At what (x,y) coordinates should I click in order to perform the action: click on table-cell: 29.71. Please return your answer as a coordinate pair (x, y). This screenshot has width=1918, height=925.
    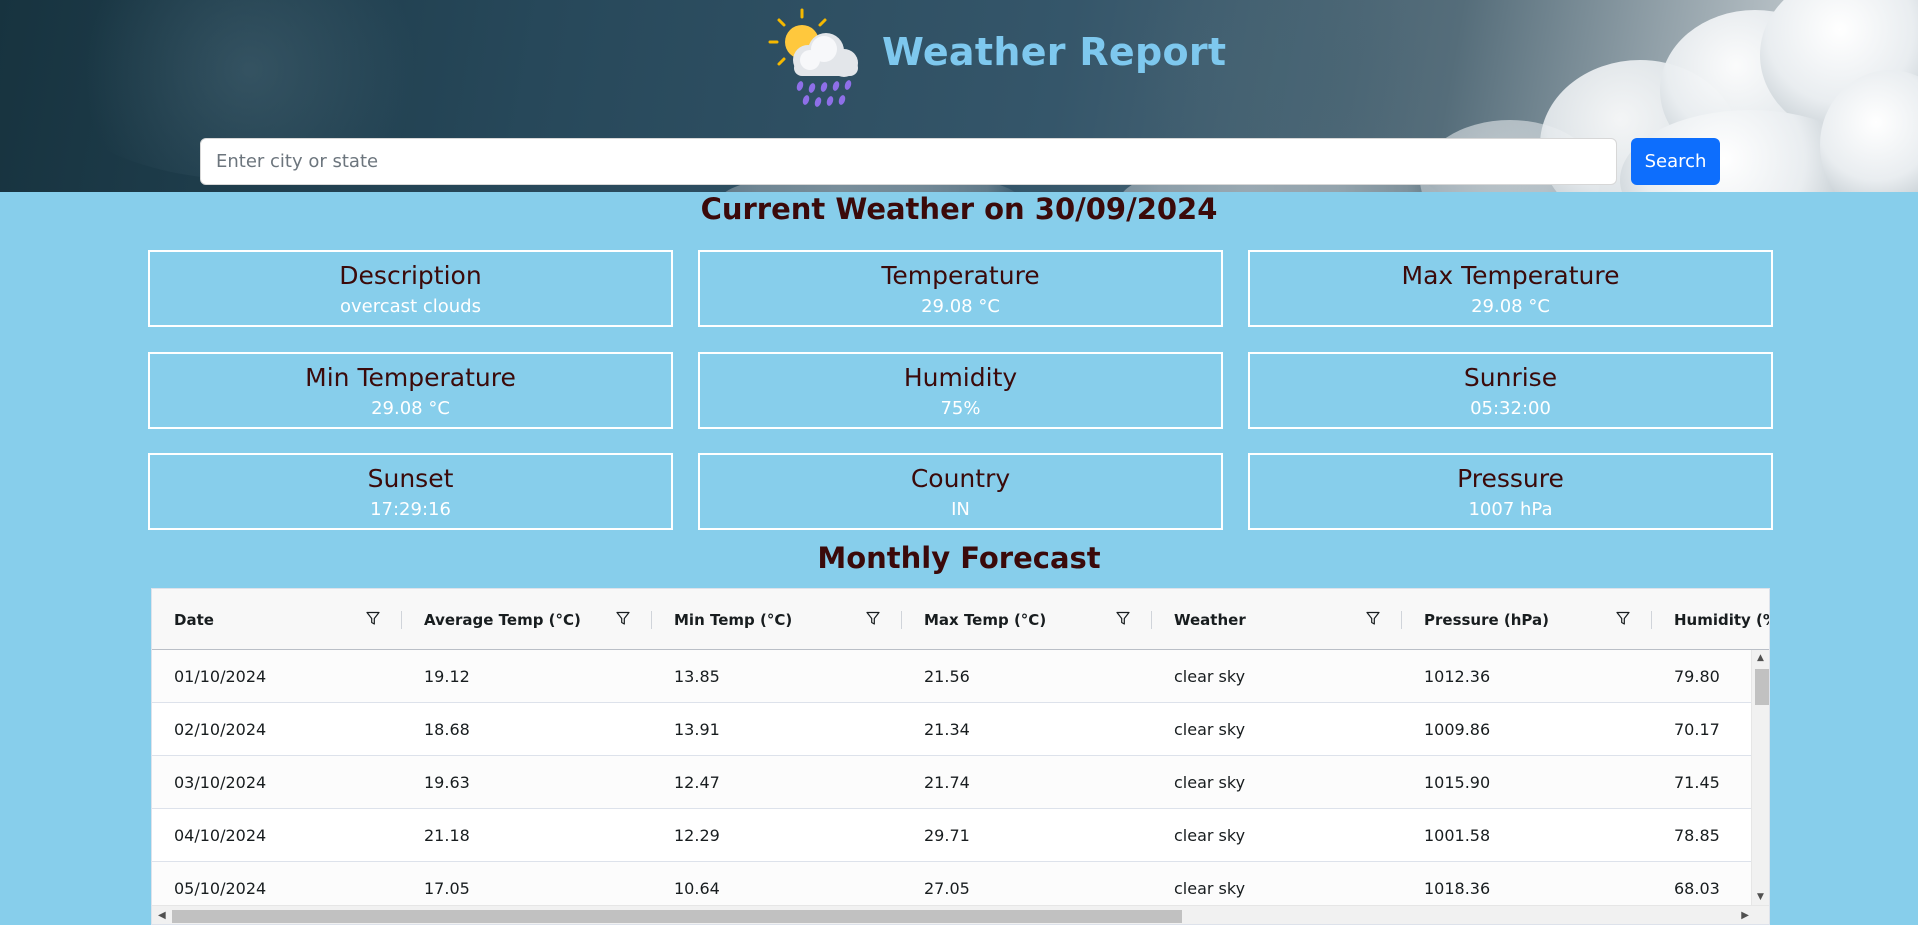
    Looking at the image, I should click on (947, 835).